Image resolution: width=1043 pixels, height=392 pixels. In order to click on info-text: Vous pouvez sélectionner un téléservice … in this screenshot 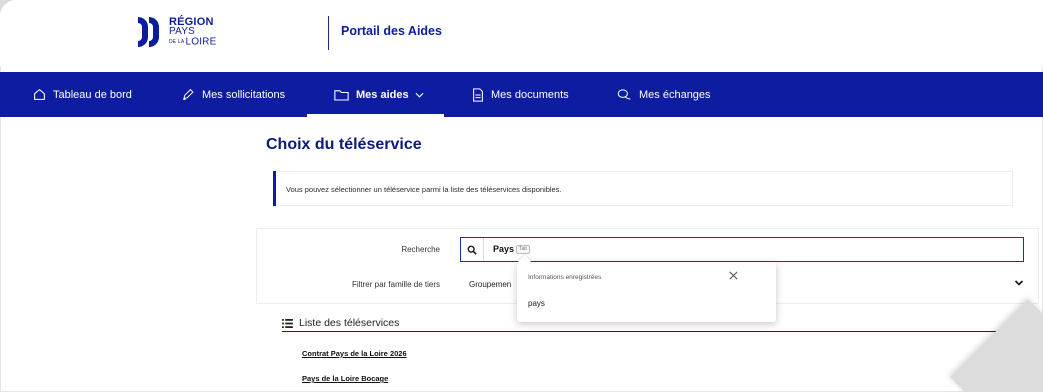, I will do `click(424, 189)`.